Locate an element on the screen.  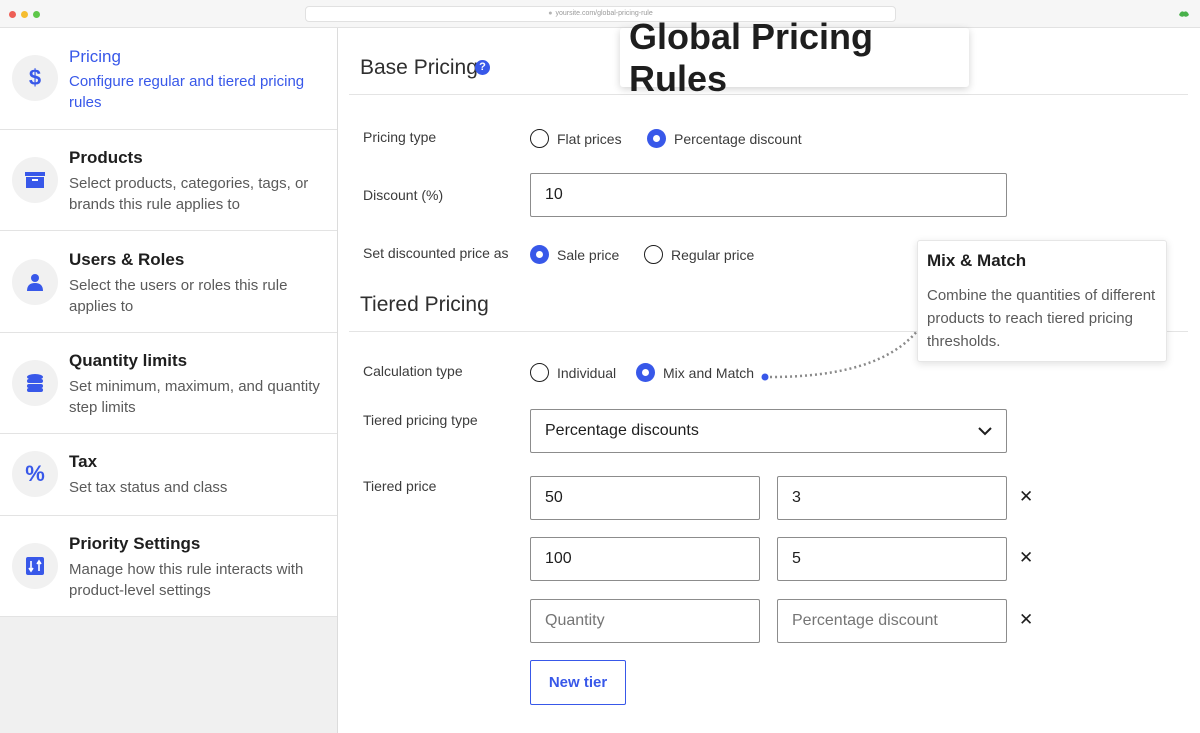
sidebar-item-desc: Set tax status and class is located at coordinates (148, 487).